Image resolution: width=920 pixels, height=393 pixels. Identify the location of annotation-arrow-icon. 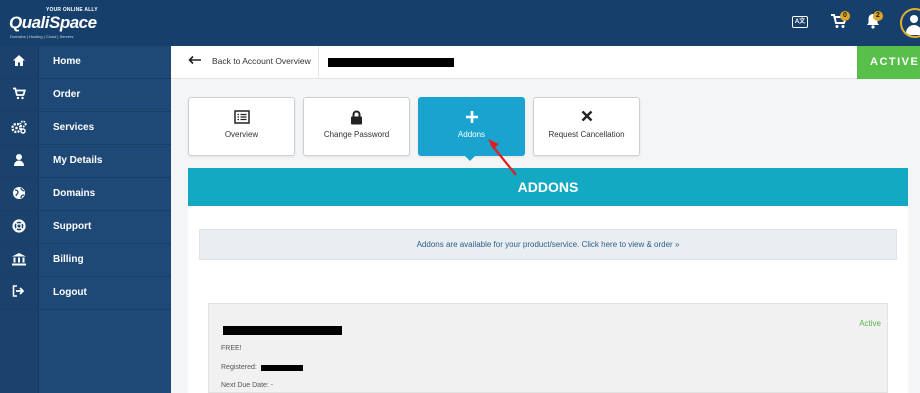
(502, 157).